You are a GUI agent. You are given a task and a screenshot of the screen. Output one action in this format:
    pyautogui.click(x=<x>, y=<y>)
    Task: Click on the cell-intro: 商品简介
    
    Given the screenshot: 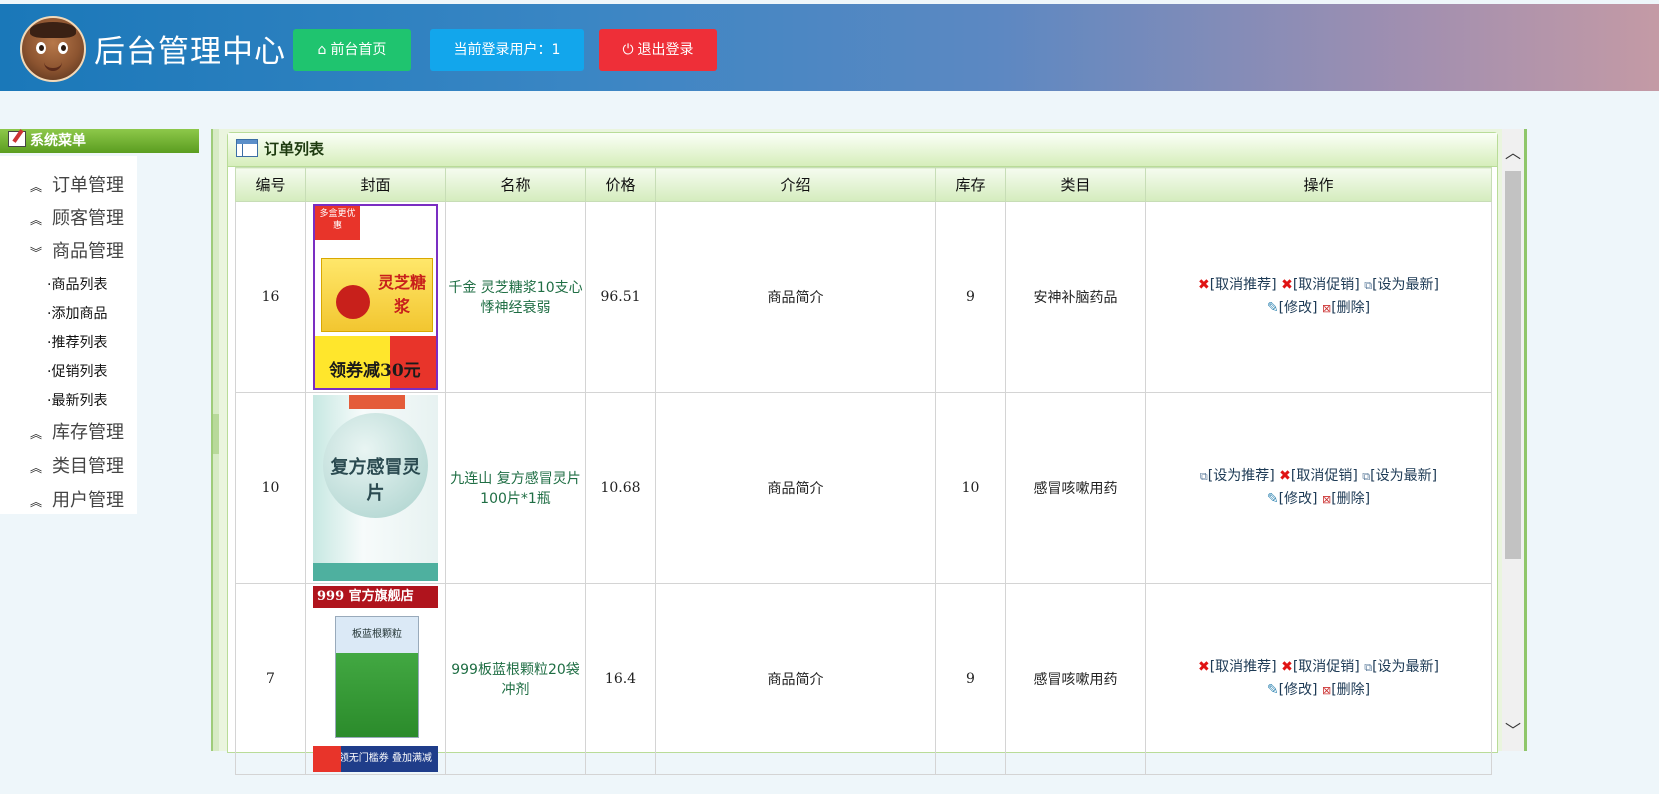 What is the action you would take?
    pyautogui.click(x=795, y=297)
    